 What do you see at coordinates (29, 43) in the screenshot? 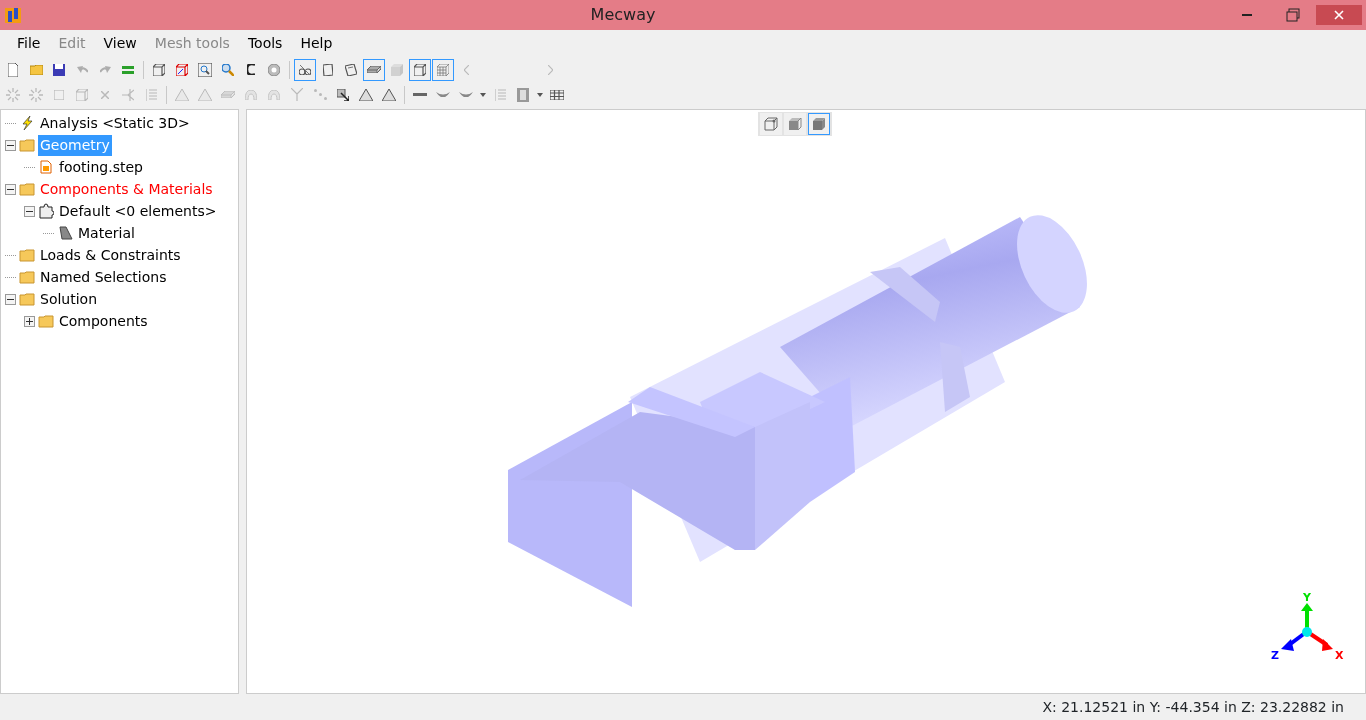
I see `menu-item: File` at bounding box center [29, 43].